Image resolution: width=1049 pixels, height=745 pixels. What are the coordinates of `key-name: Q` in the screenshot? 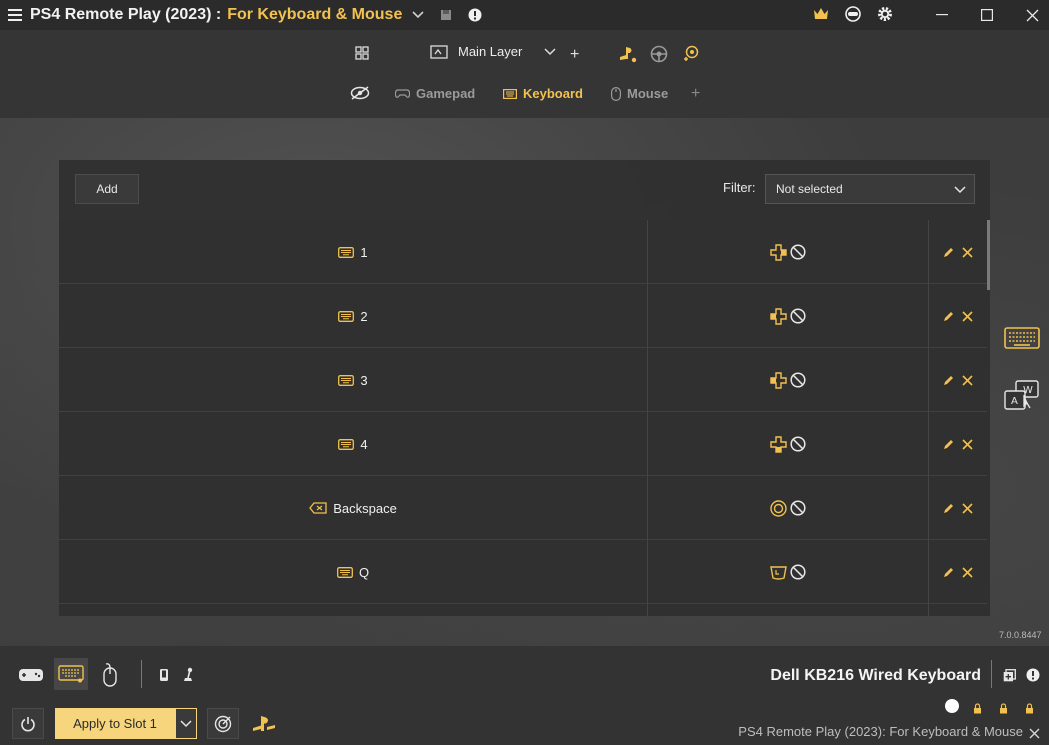 It's located at (364, 572).